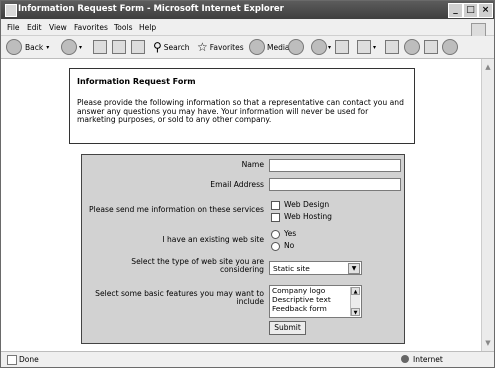 Image resolution: width=495 pixels, height=368 pixels. I want to click on scroll-up-icon: ▲, so click(355, 291).